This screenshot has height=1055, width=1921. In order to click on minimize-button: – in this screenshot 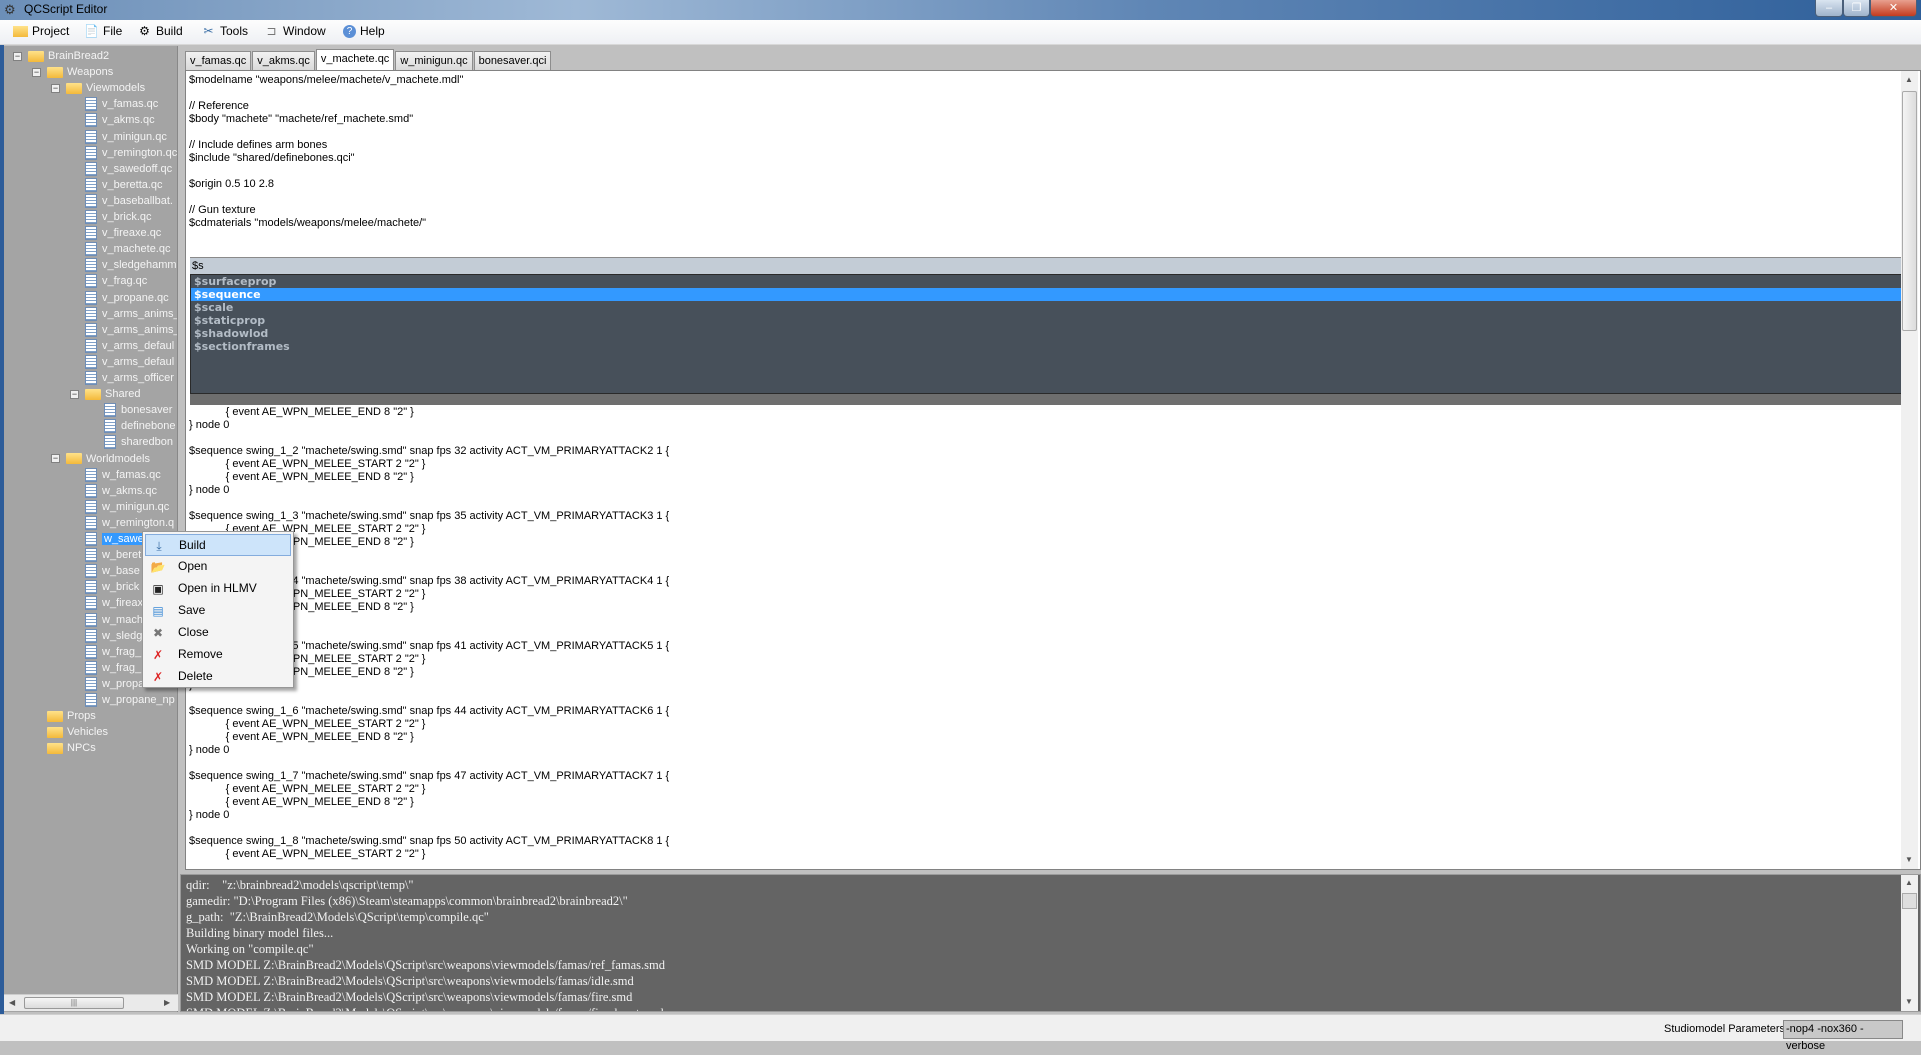, I will do `click(1829, 8)`.